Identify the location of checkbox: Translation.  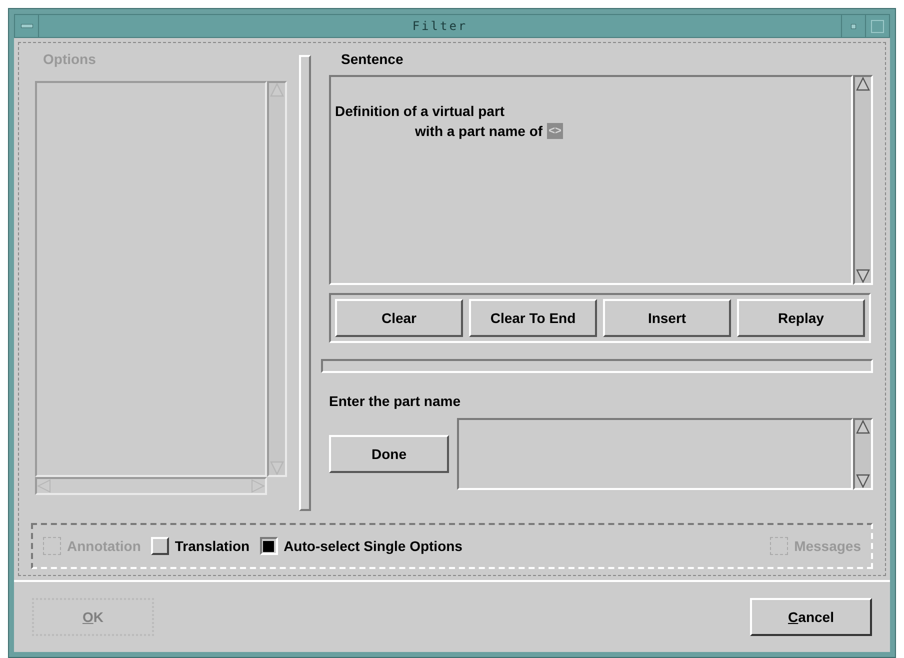
(200, 546).